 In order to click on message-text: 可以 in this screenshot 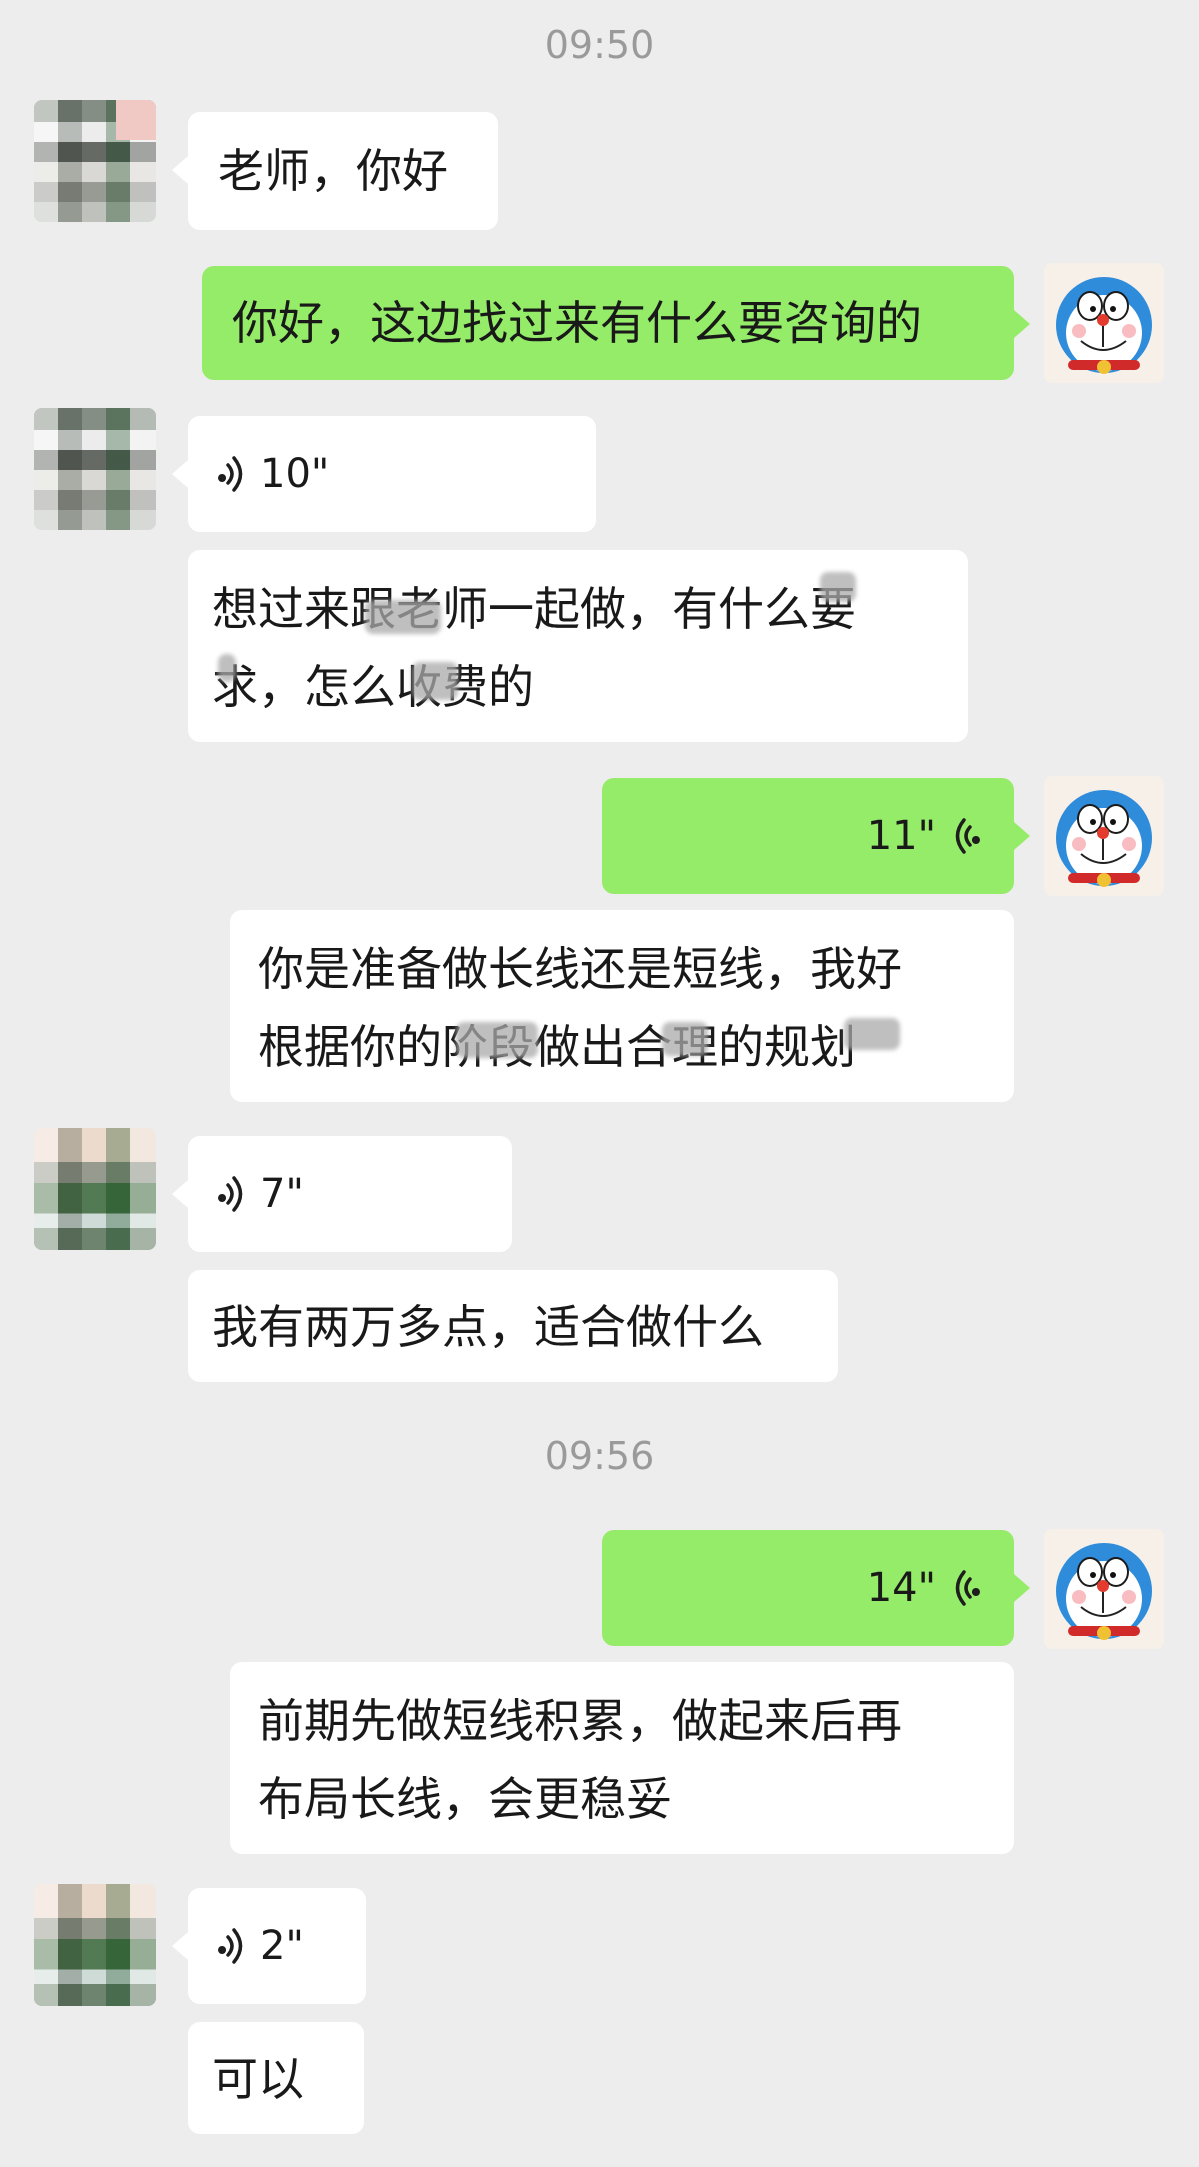, I will do `click(258, 2079)`.